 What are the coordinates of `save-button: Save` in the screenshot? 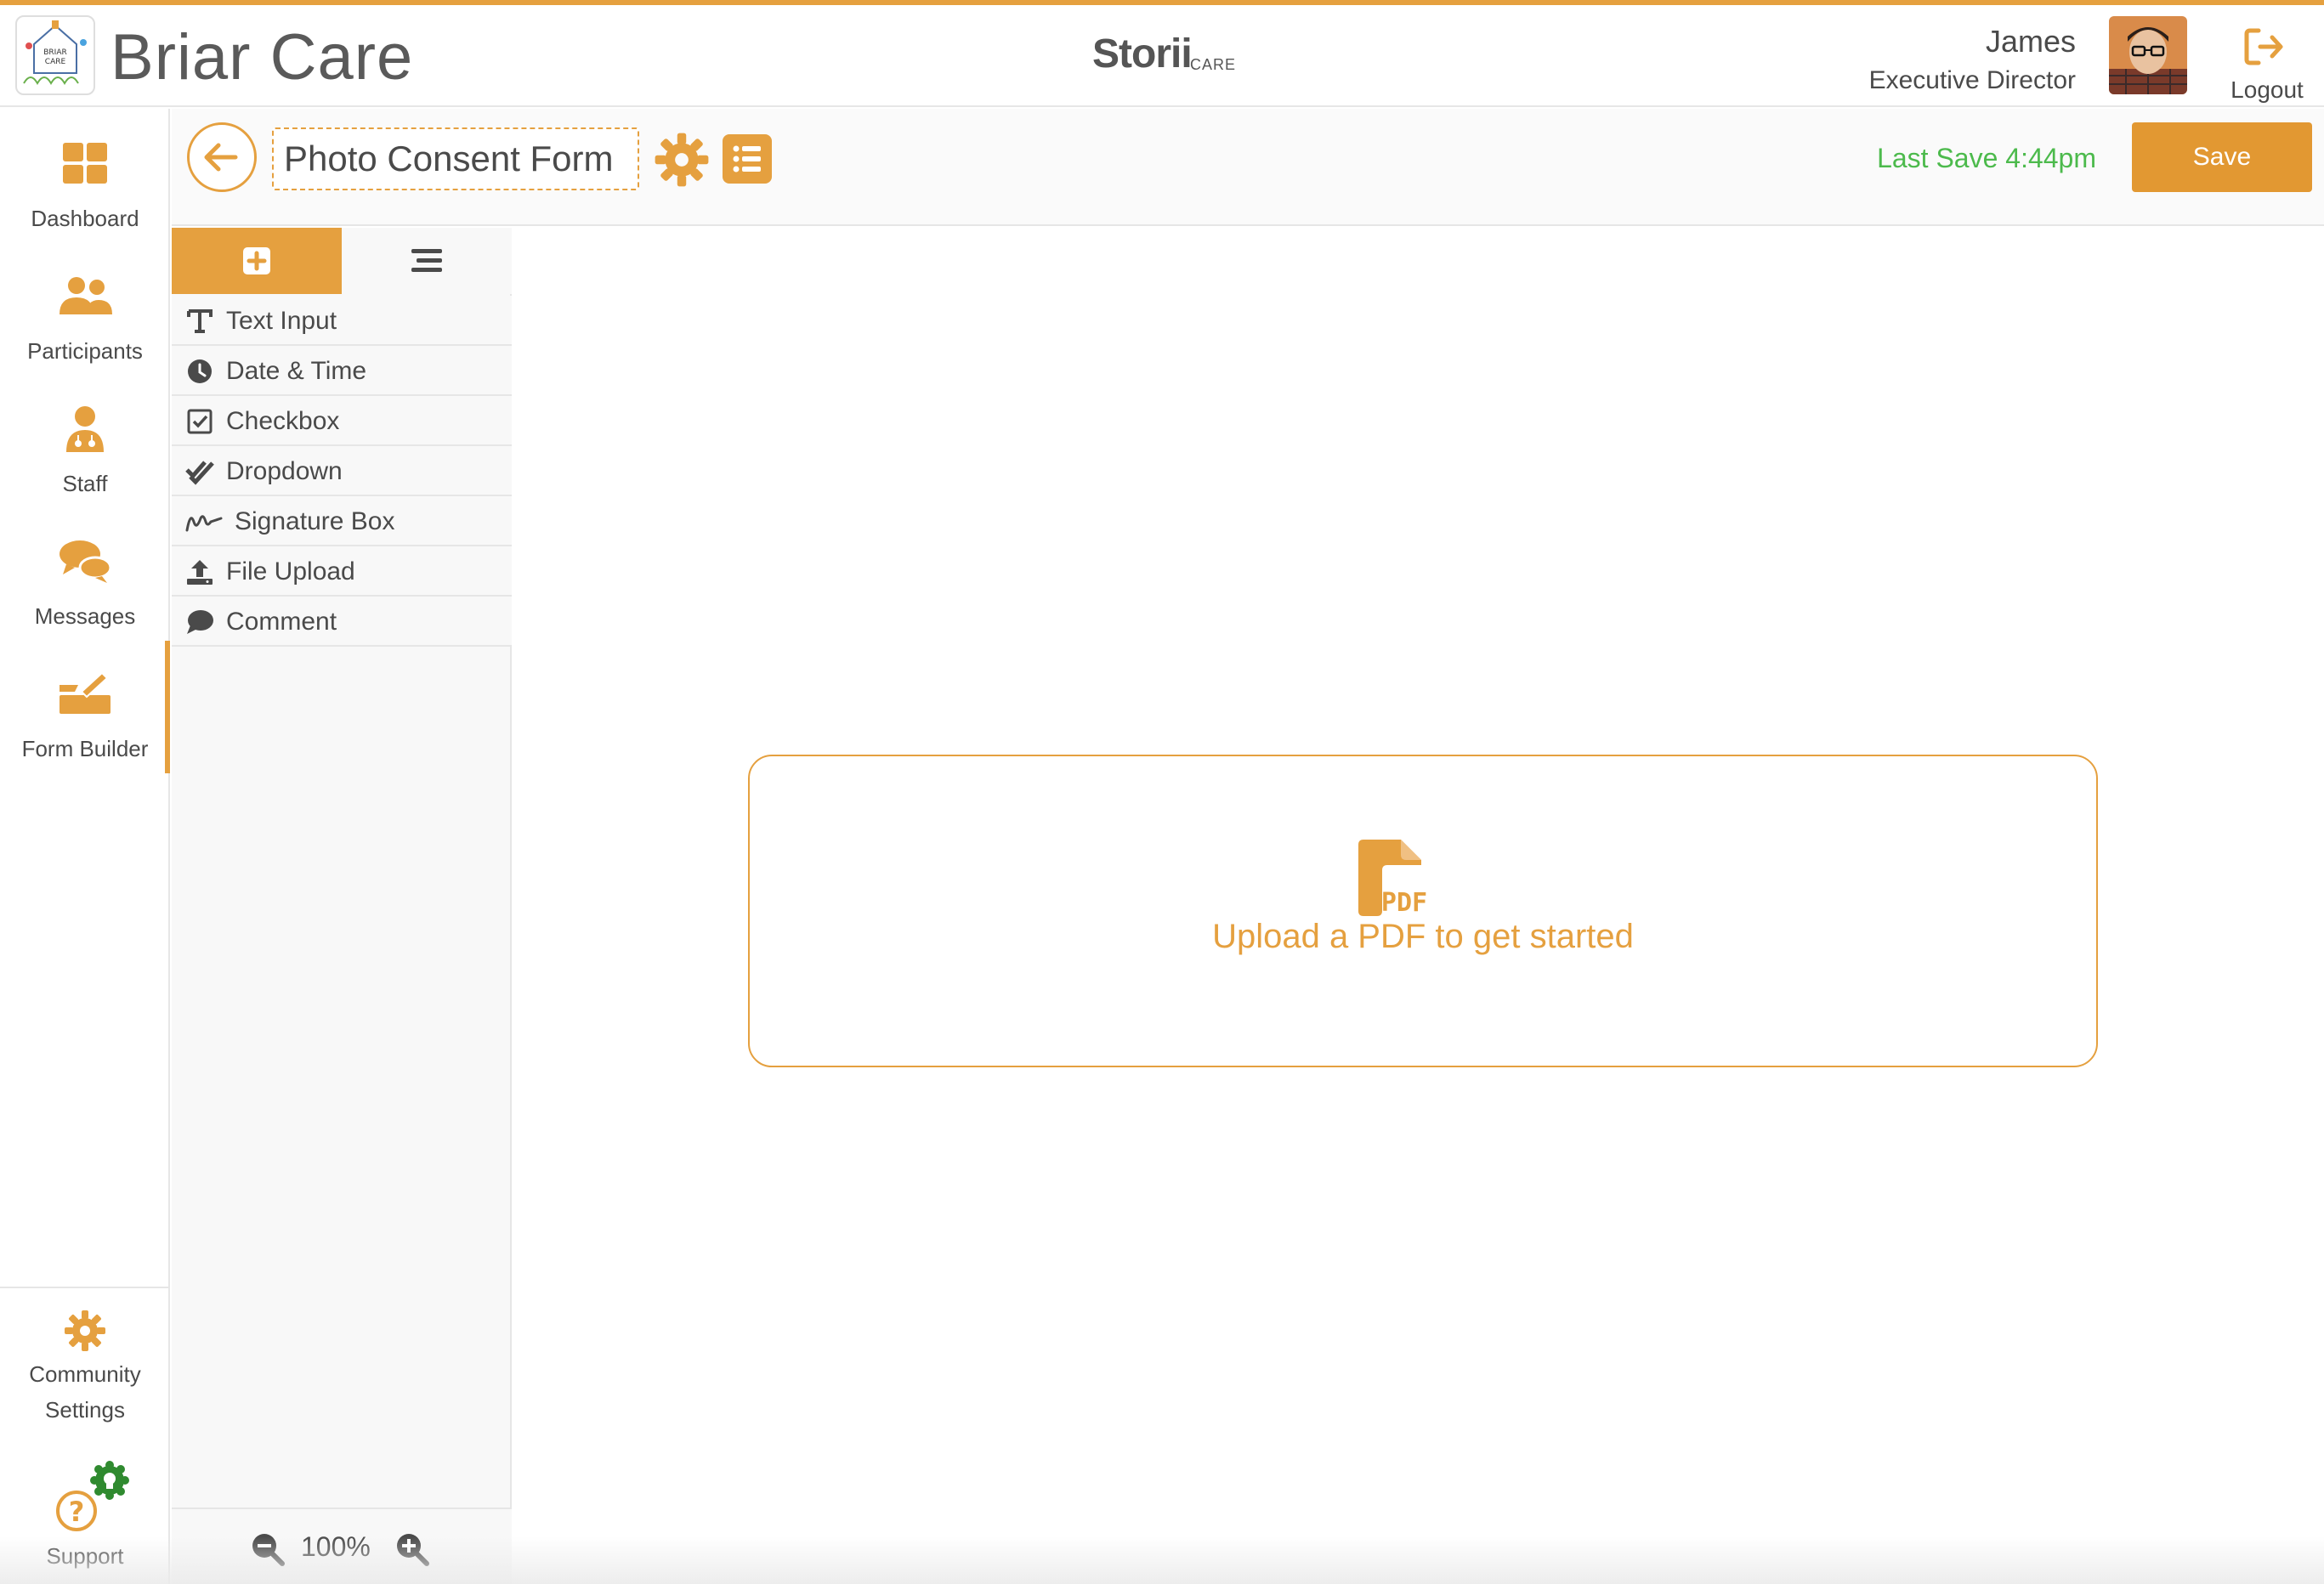 It's located at (2222, 157).